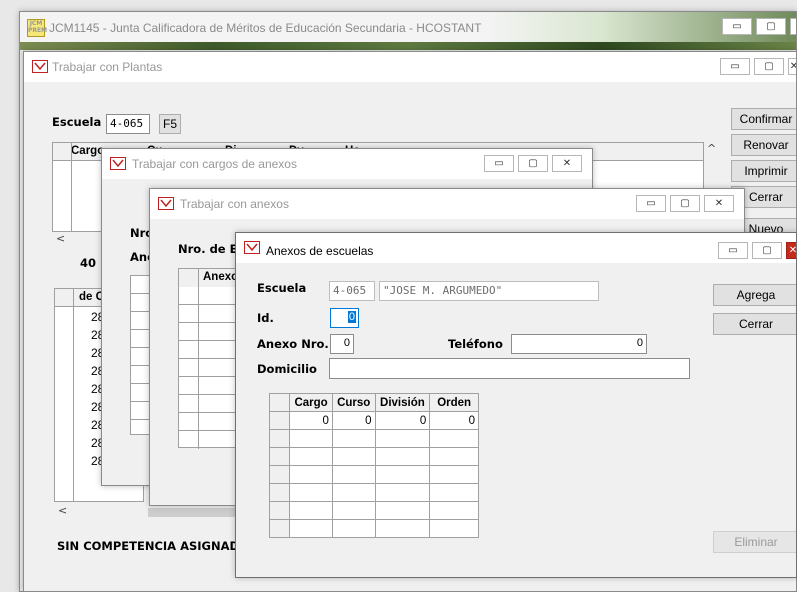  I want to click on anexos-minimize-button: ▭, so click(651, 203).